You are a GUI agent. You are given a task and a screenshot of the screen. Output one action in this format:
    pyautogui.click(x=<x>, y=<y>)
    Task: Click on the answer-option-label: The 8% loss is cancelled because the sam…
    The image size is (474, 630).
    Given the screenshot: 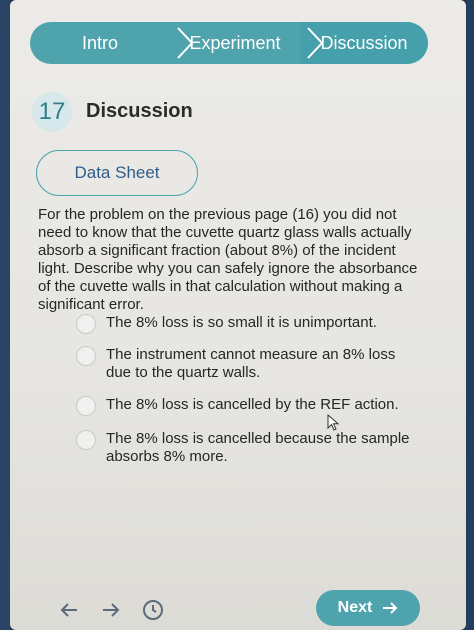 What is the action you would take?
    pyautogui.click(x=258, y=447)
    